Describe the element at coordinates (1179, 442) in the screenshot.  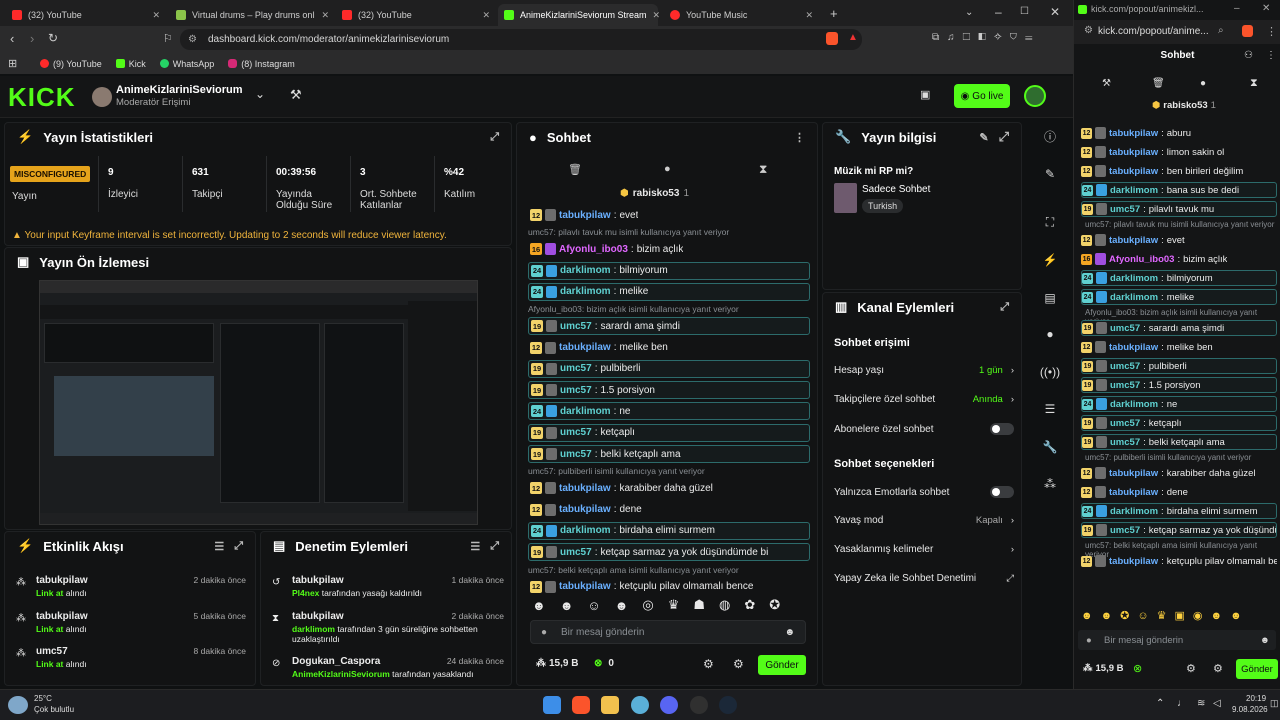
I see `chat-message: 19 umc57: belki ketçaplı ama` at that location.